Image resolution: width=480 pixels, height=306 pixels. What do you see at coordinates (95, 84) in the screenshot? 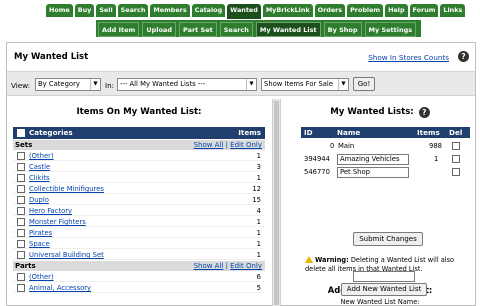
I see `chevron-down-icon: ▼` at bounding box center [95, 84].